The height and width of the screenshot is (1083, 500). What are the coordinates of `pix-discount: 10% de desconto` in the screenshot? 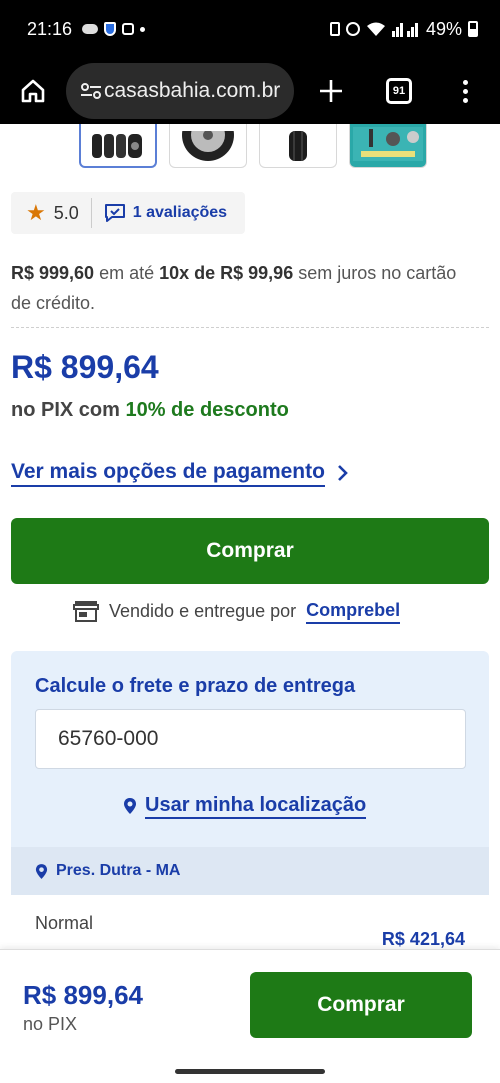 It's located at (207, 410).